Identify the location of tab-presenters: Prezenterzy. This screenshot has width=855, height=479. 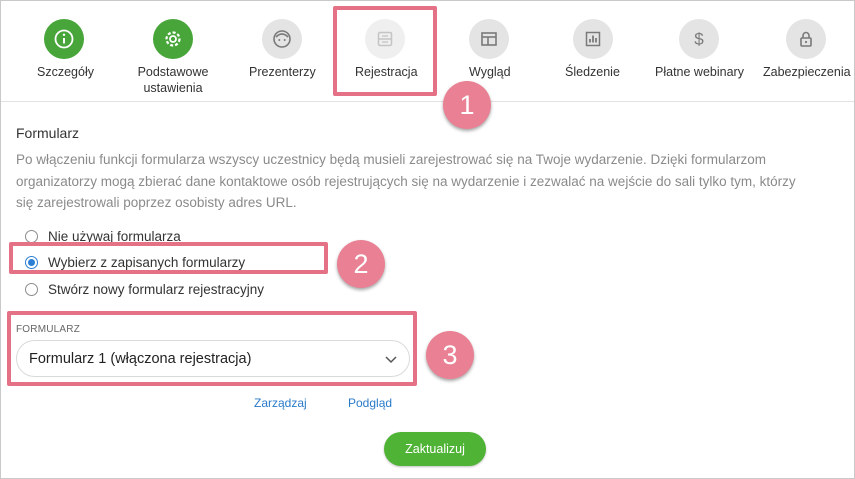
(283, 51).